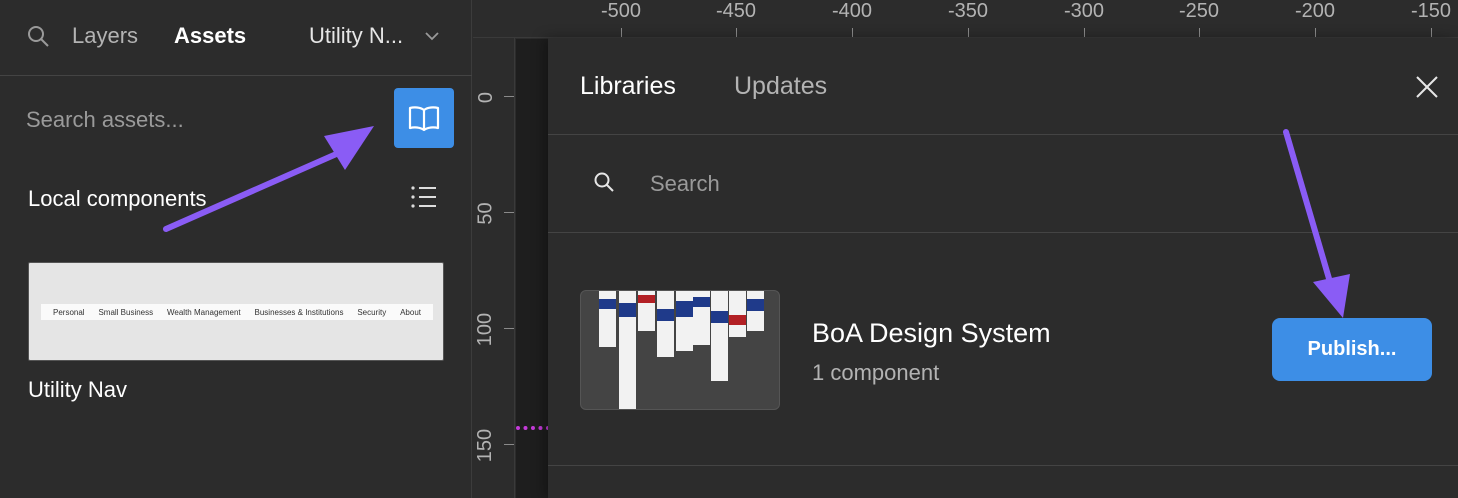  What do you see at coordinates (432, 36) in the screenshot?
I see `chevron-down-icon` at bounding box center [432, 36].